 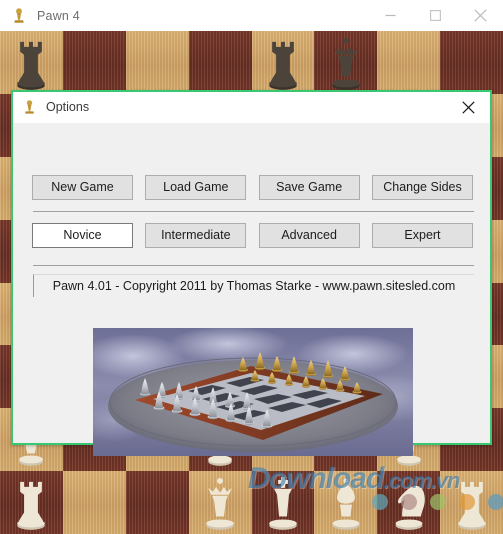 I want to click on white-king-piece, so click(x=283, y=503).